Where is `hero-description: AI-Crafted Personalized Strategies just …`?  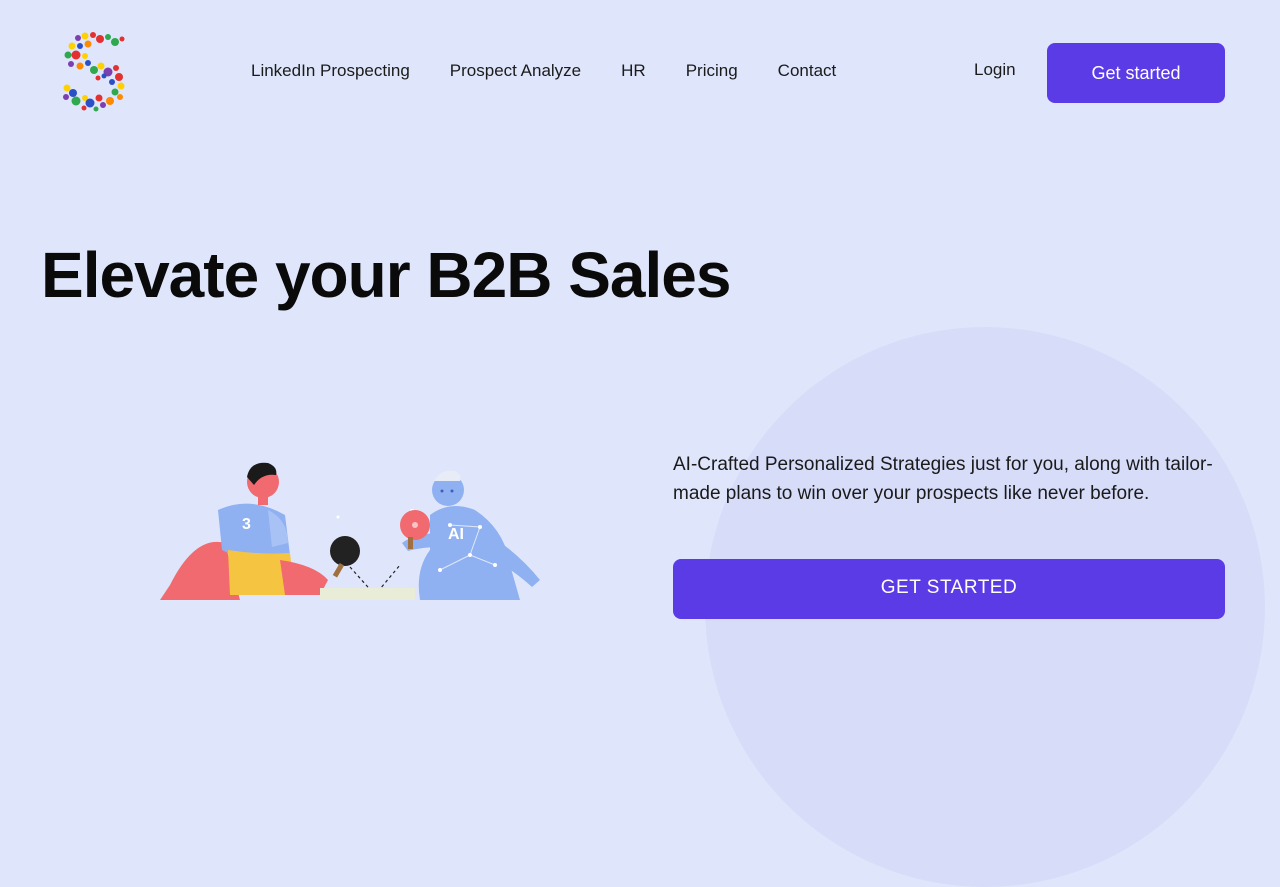
hero-description: AI-Crafted Personalized Strategies just … is located at coordinates (943, 479).